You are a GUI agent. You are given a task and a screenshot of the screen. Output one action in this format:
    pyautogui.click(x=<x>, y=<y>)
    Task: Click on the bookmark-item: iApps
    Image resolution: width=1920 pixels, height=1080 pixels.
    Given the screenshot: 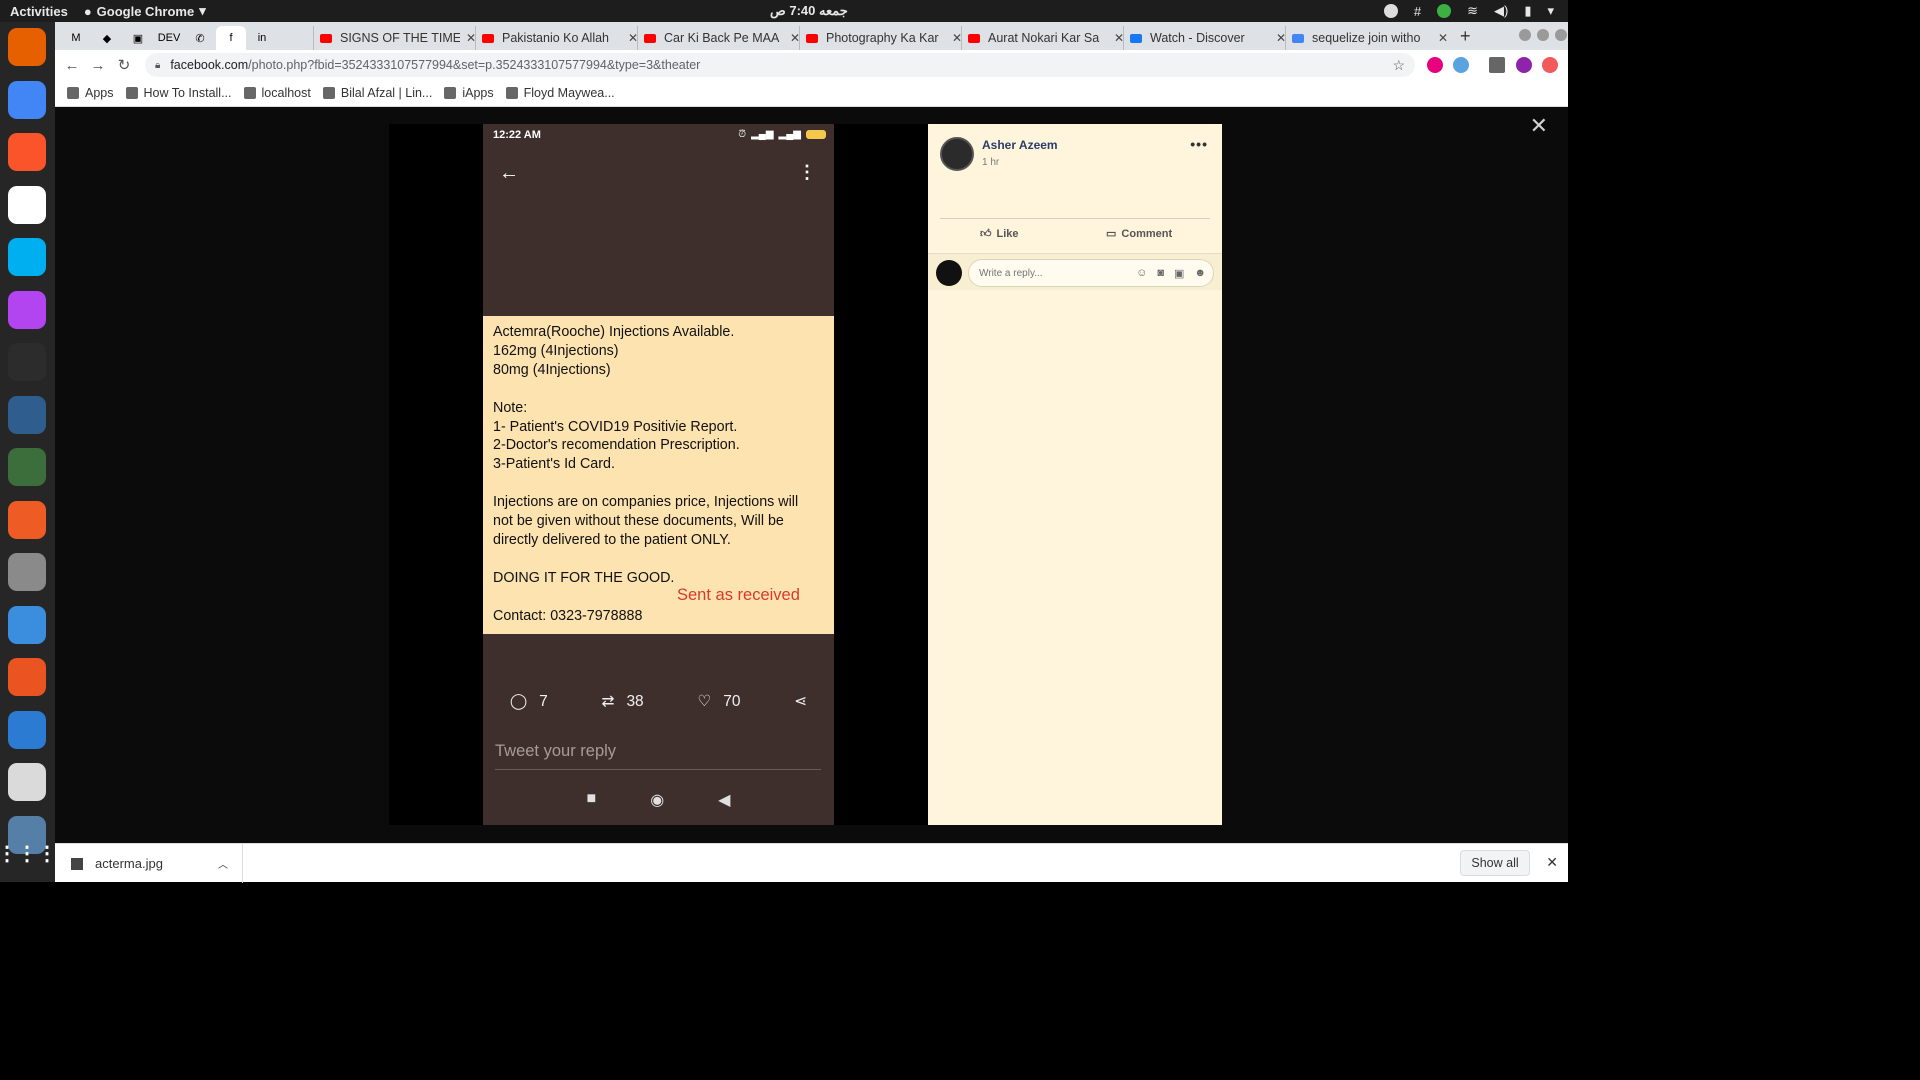 What is the action you would take?
    pyautogui.click(x=469, y=93)
    